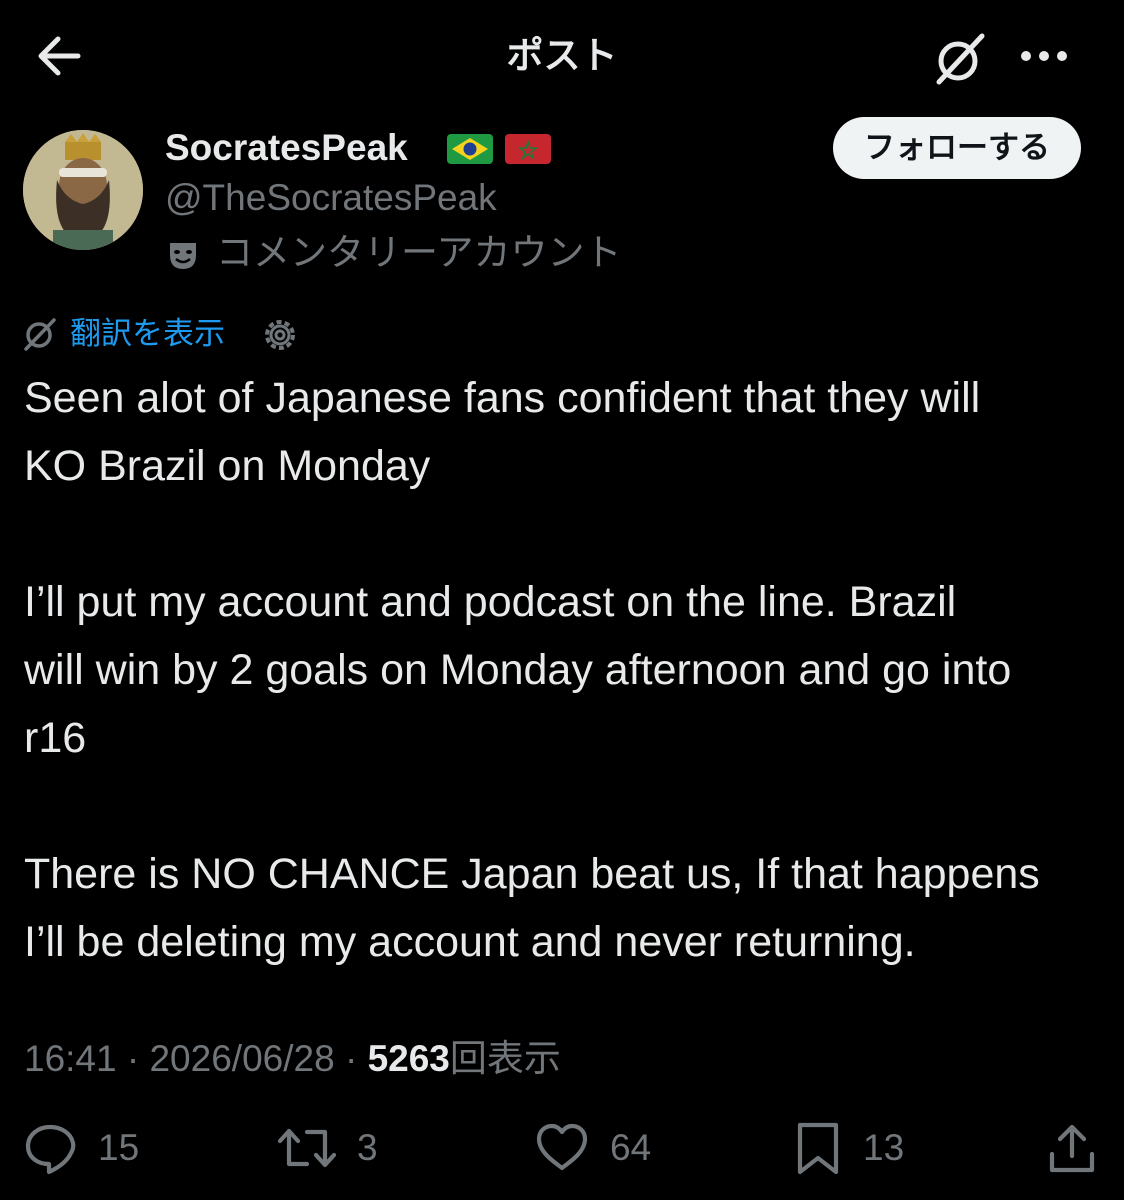  I want to click on back-button, so click(60, 56).